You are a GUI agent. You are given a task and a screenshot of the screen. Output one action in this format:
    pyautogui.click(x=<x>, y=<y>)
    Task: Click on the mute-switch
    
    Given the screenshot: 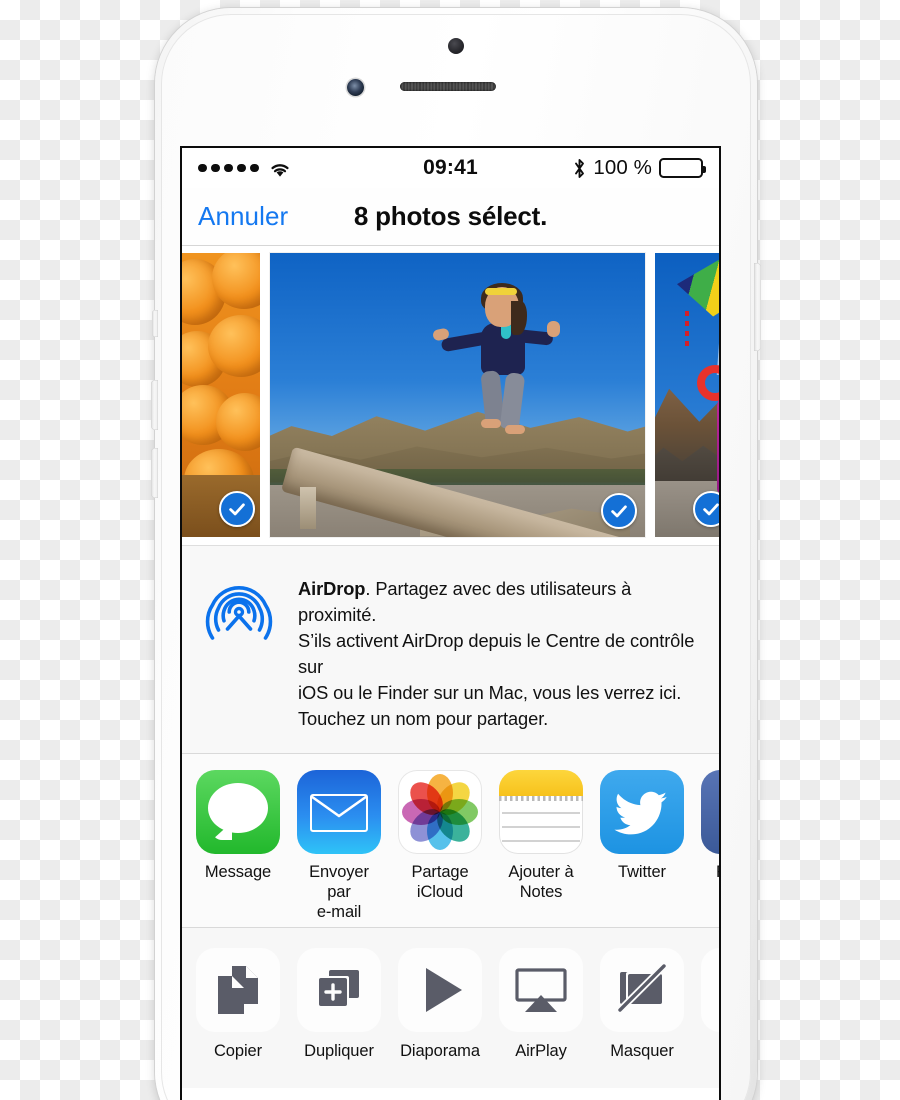 What is the action you would take?
    pyautogui.click(x=155, y=323)
    